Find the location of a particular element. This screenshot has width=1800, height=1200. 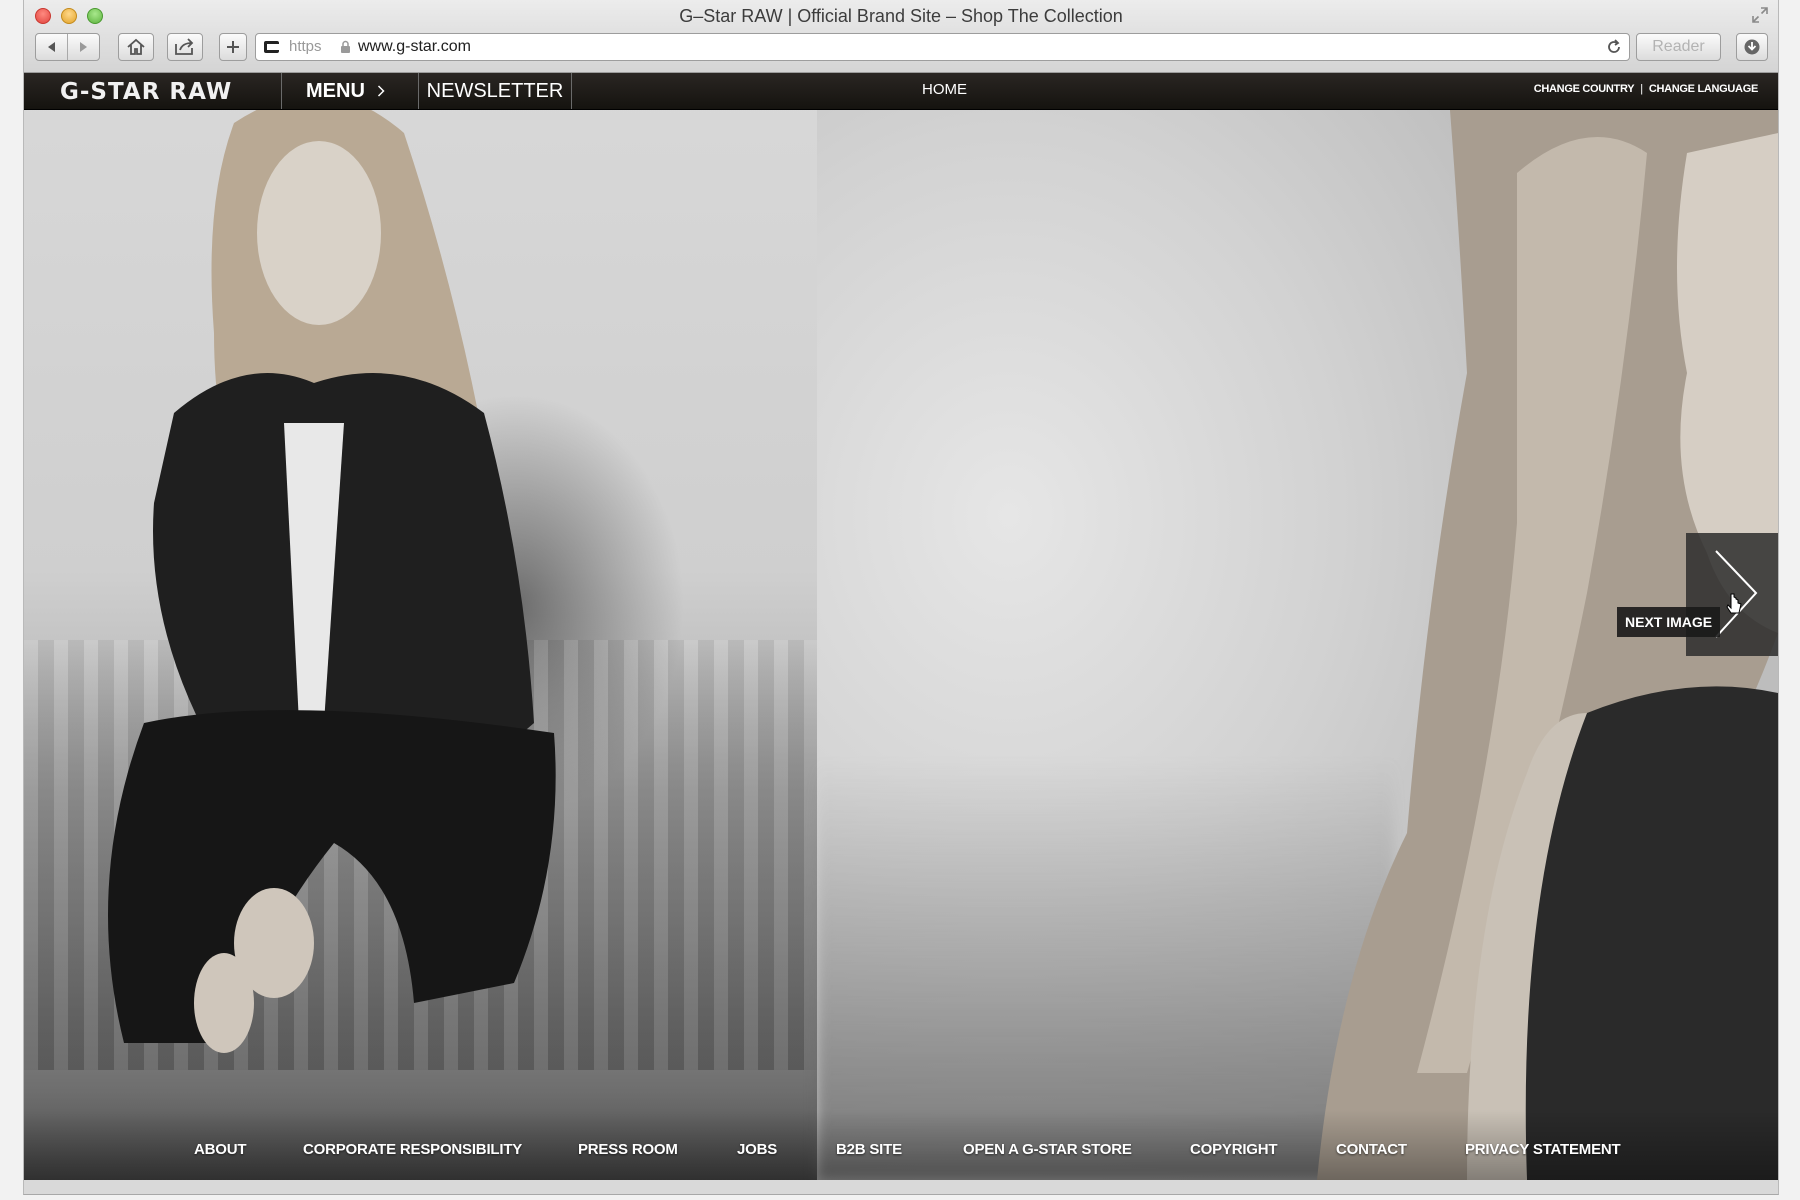

chevron-right-icon is located at coordinates (381, 91).